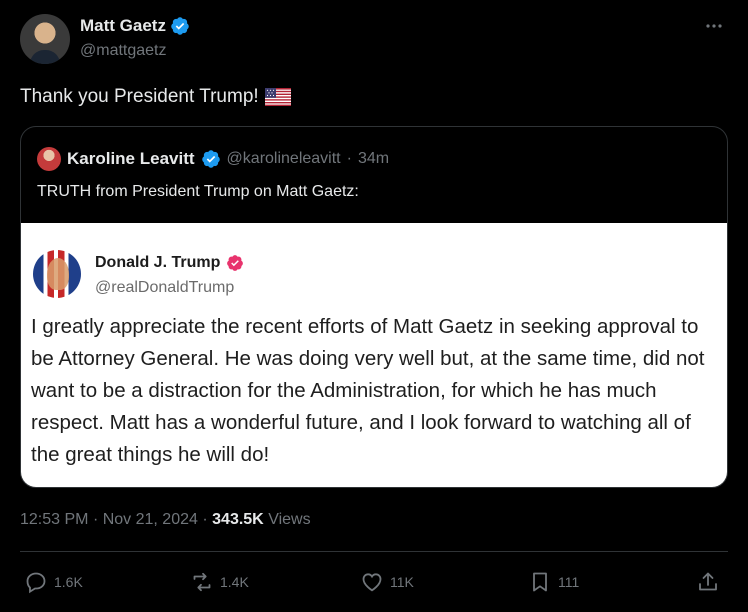  What do you see at coordinates (387, 582) in the screenshot?
I see `like-button: 11K` at bounding box center [387, 582].